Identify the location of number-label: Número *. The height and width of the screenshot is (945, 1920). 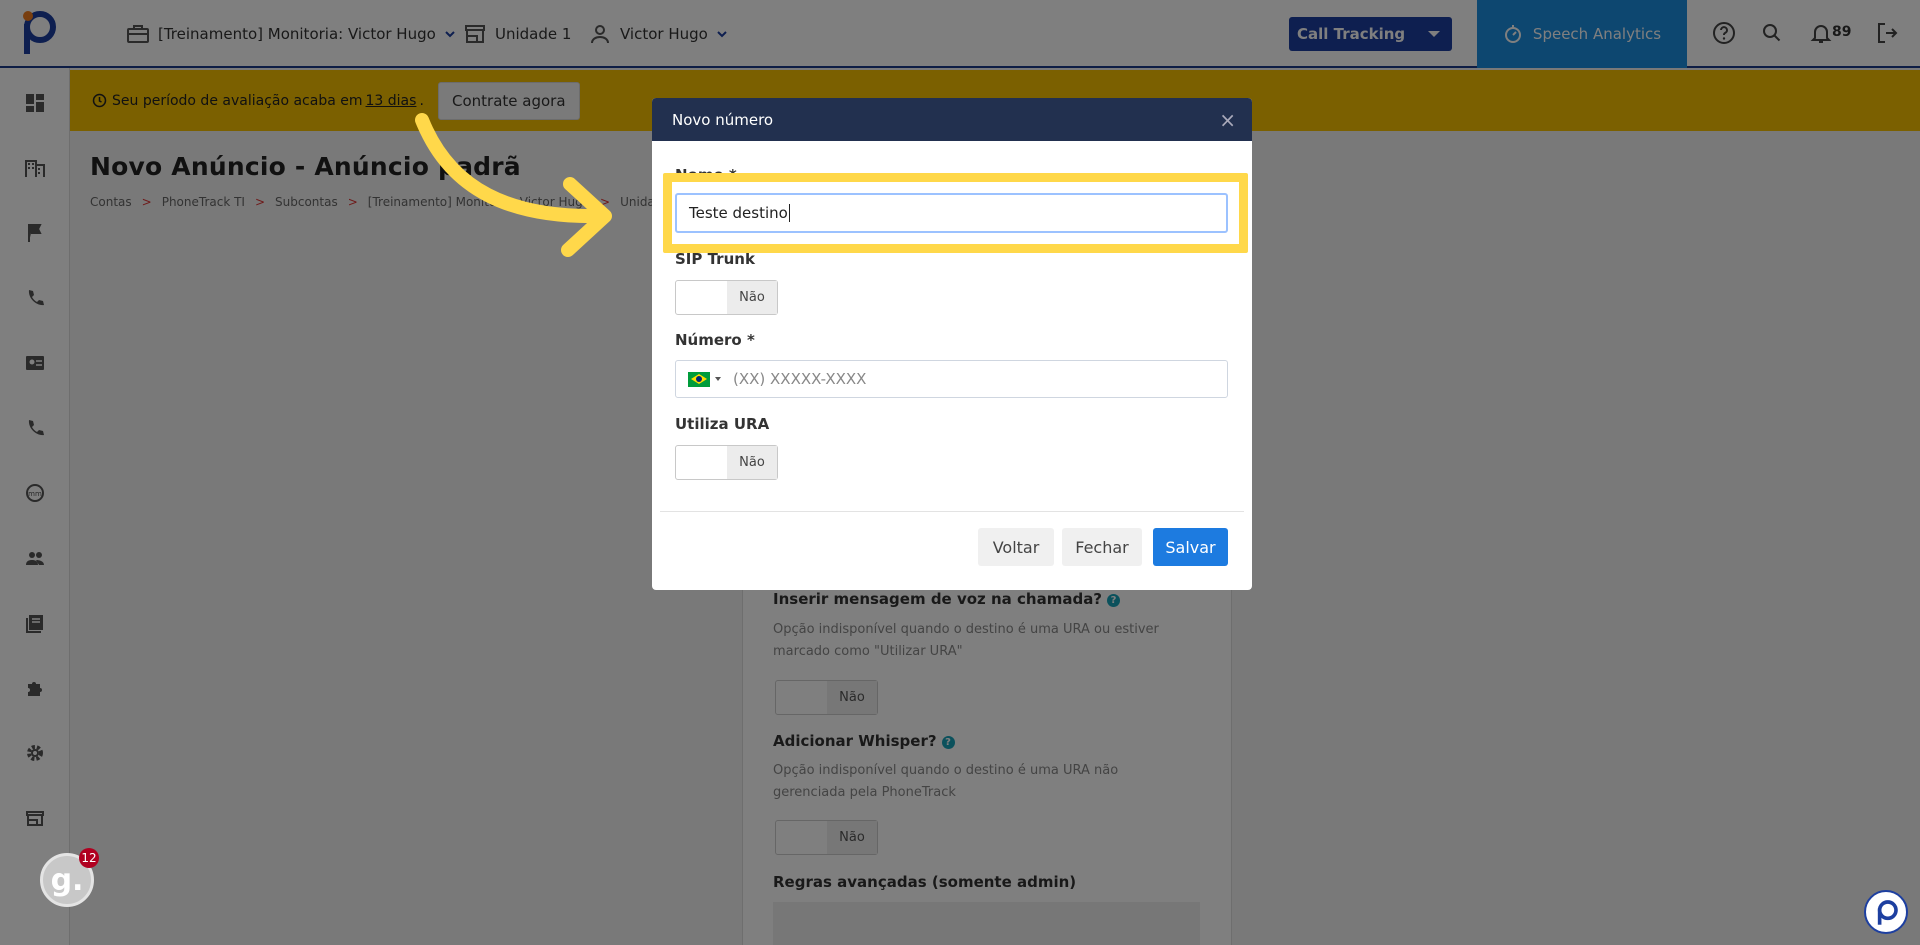
(715, 340).